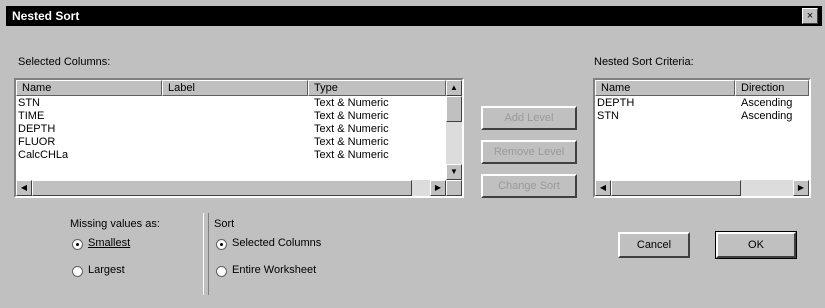 This screenshot has width=825, height=308. I want to click on nested-sort-criteria-label: Nested Sort Criteria:, so click(644, 62).